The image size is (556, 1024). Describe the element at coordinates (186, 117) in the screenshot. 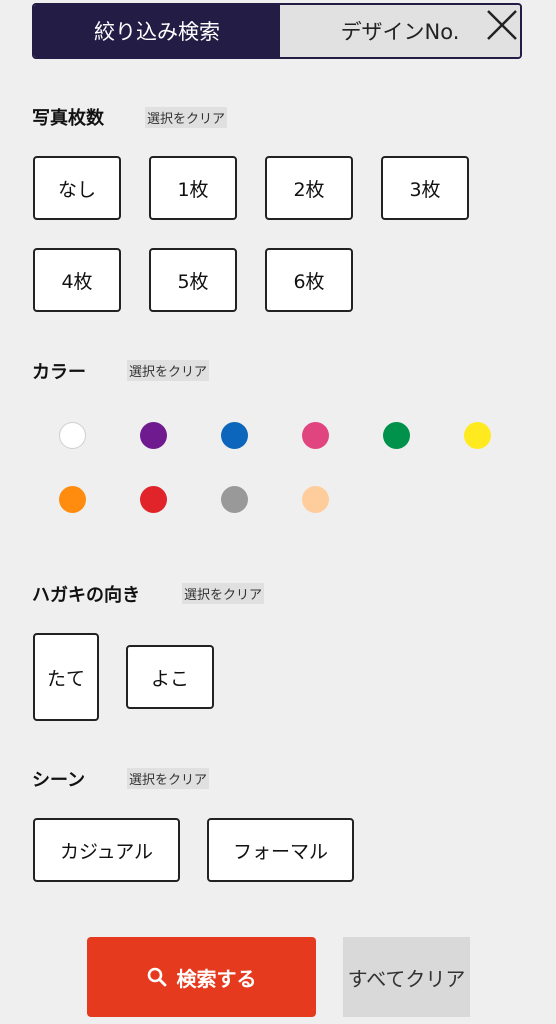

I see `photo-count-clear-link: 選択をクリア` at that location.